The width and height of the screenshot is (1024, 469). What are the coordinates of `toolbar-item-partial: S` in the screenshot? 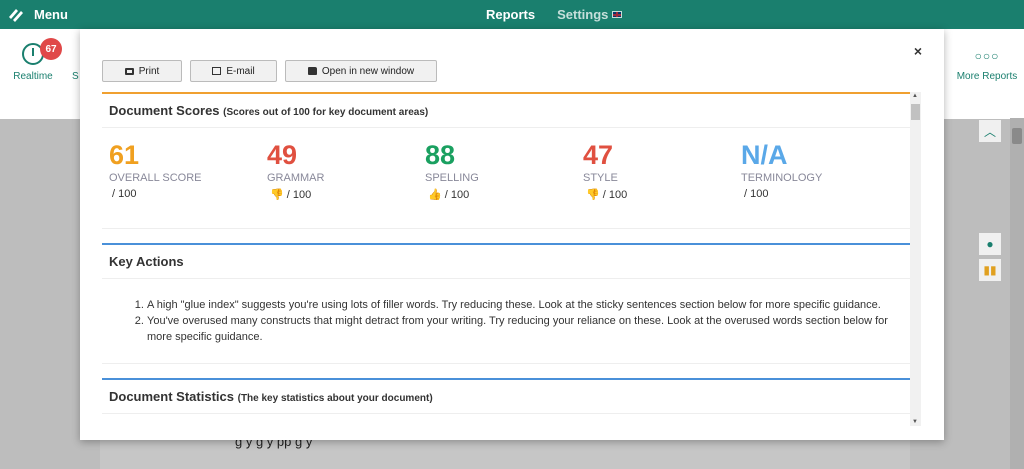 It's located at (75, 76).